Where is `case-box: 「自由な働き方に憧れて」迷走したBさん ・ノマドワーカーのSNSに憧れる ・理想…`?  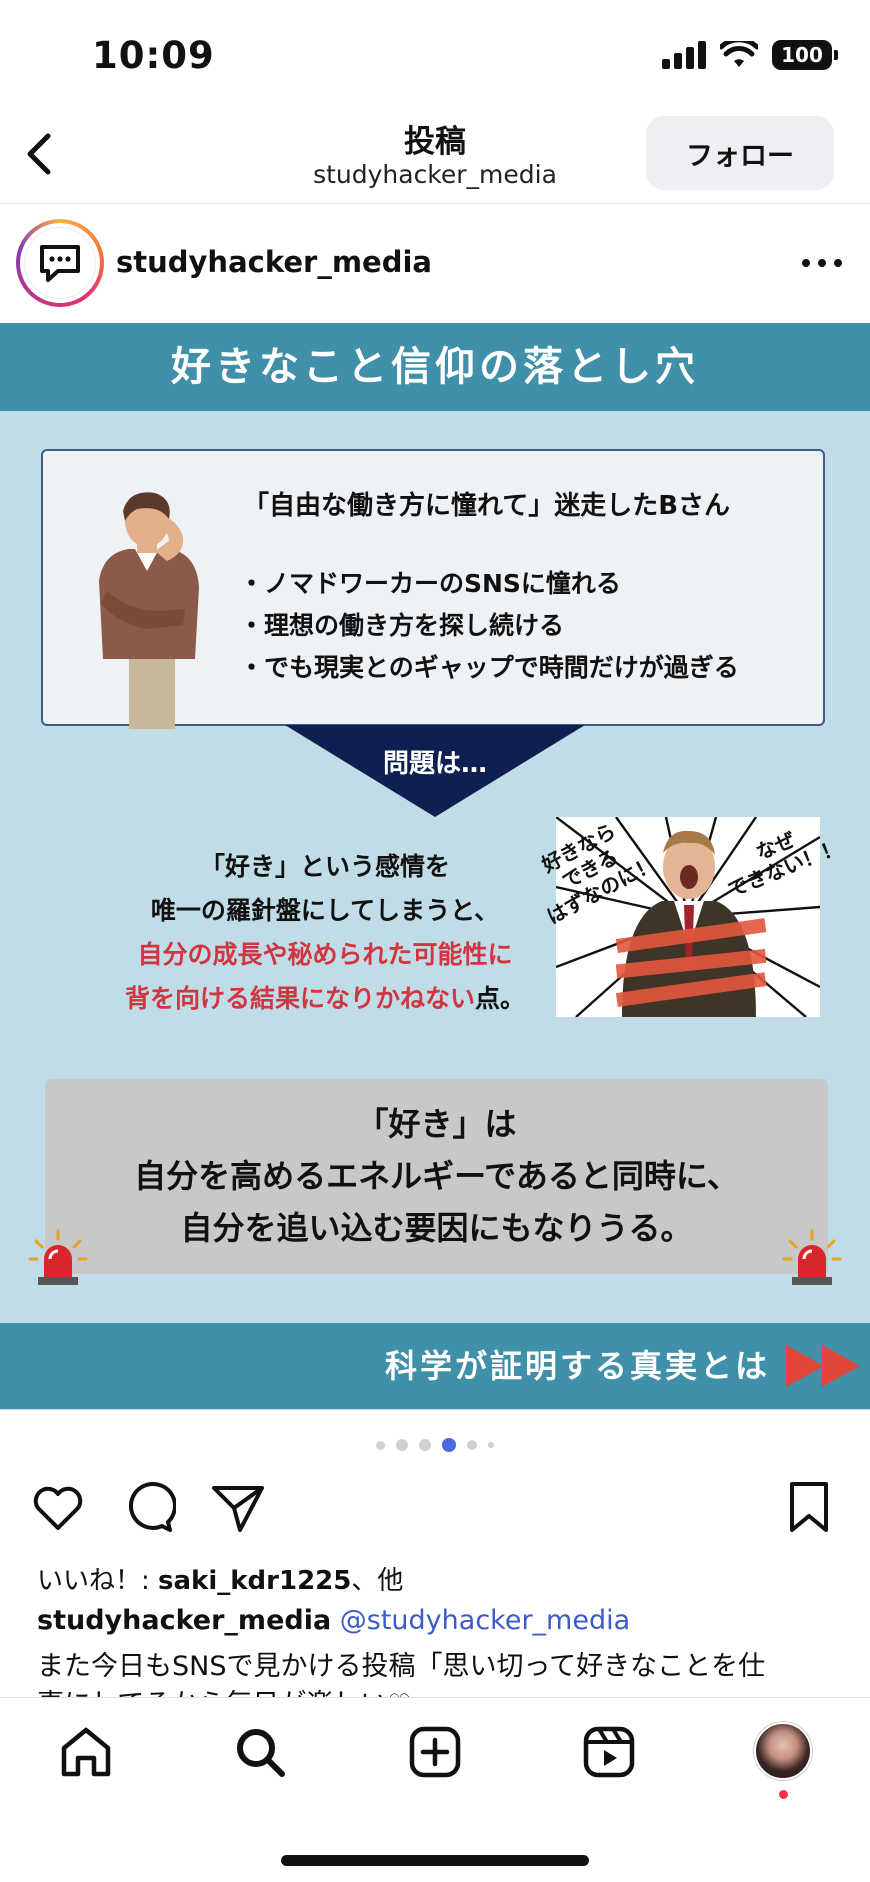 case-box: 「自由な働き方に憧れて」迷走したBさん ・ノマドワーカーのSNSに憧れる ・理想… is located at coordinates (433, 589).